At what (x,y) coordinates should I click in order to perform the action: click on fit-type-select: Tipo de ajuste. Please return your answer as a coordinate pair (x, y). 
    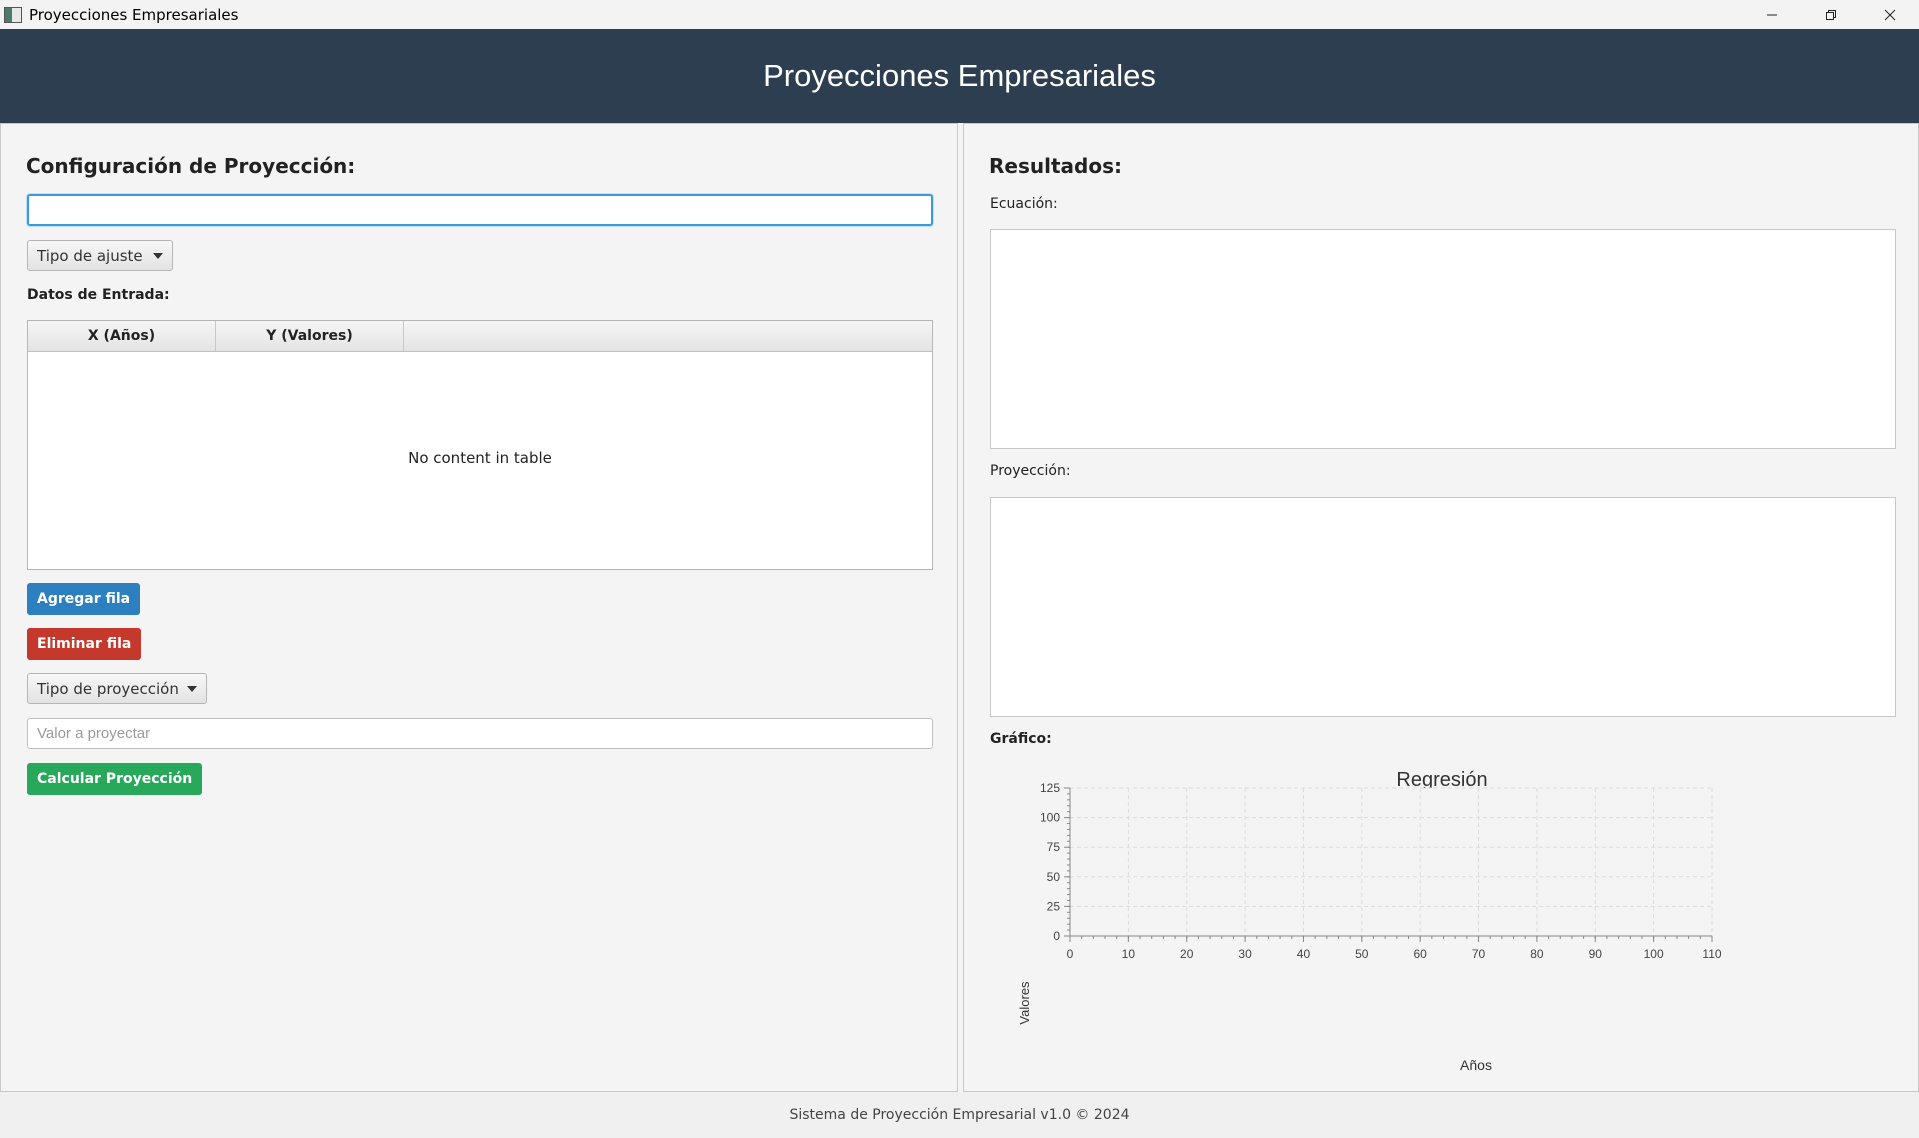
    Looking at the image, I should click on (100, 255).